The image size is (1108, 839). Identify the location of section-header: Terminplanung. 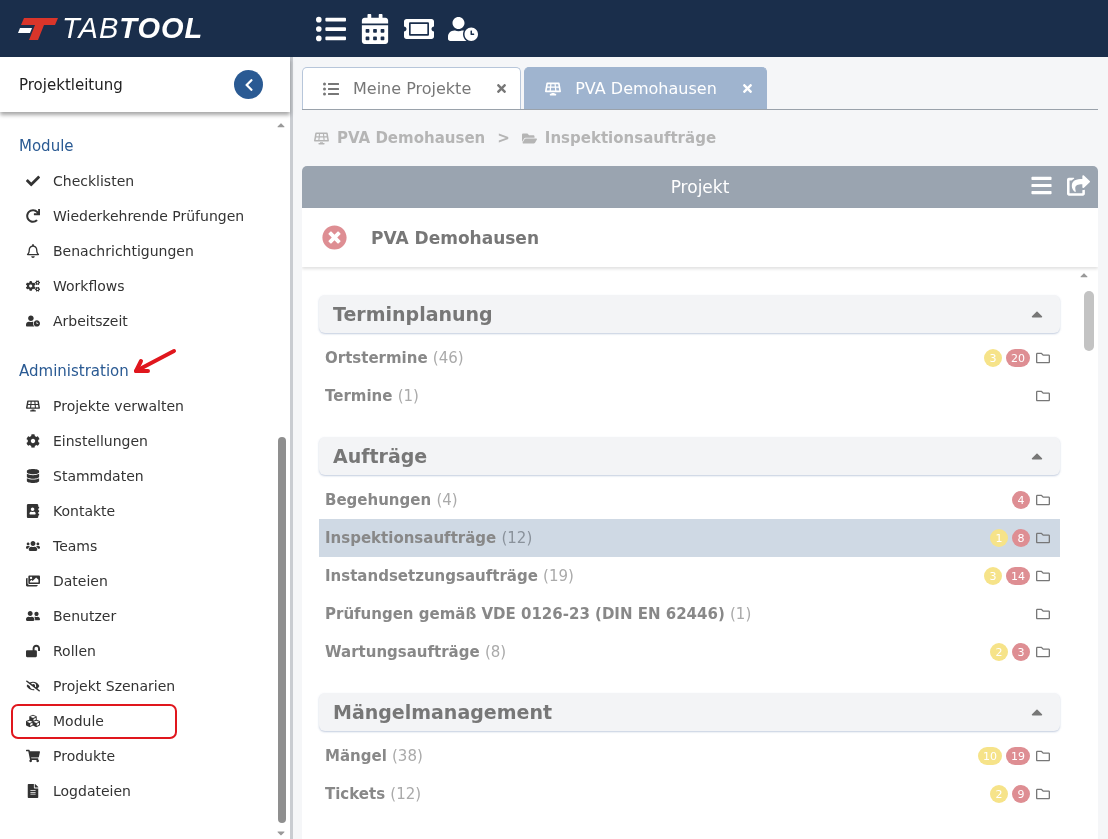
(689, 314).